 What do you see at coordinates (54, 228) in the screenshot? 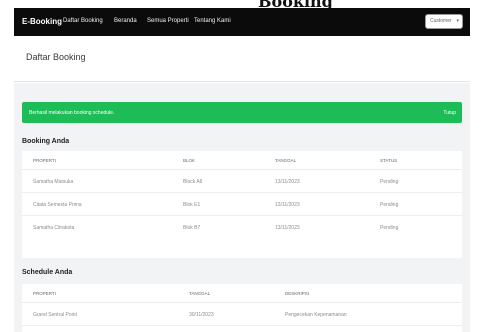
I see `table-cell: Samatha Citrakota` at bounding box center [54, 228].